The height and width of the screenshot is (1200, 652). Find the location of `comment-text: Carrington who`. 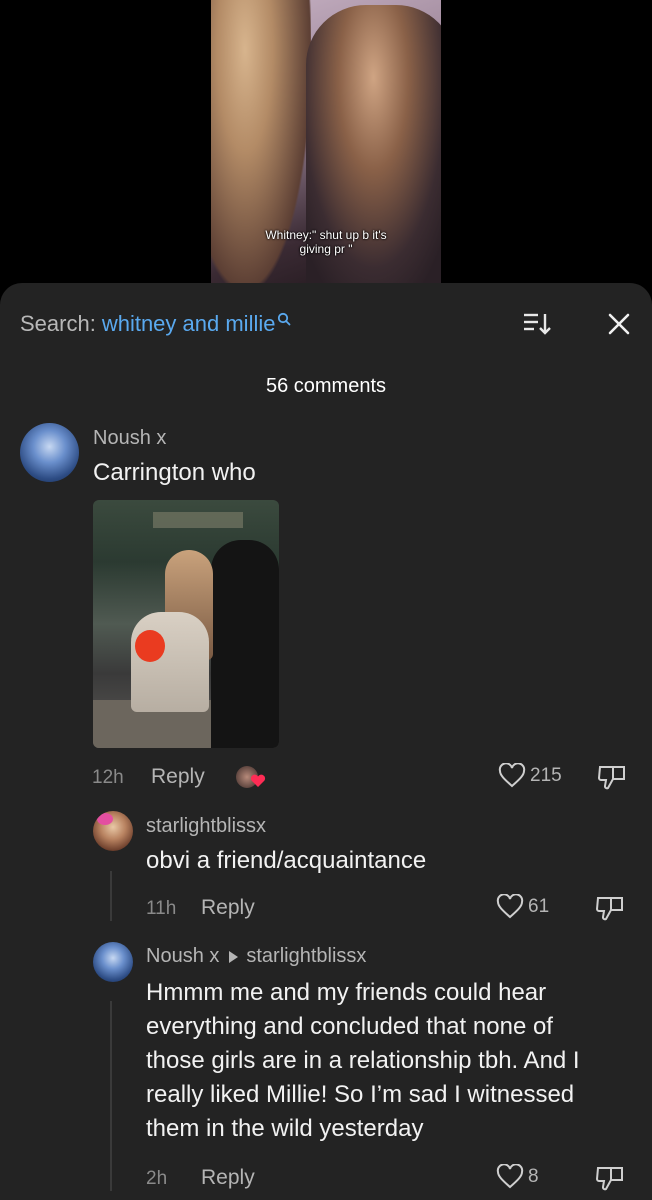

comment-text: Carrington who is located at coordinates (174, 472).